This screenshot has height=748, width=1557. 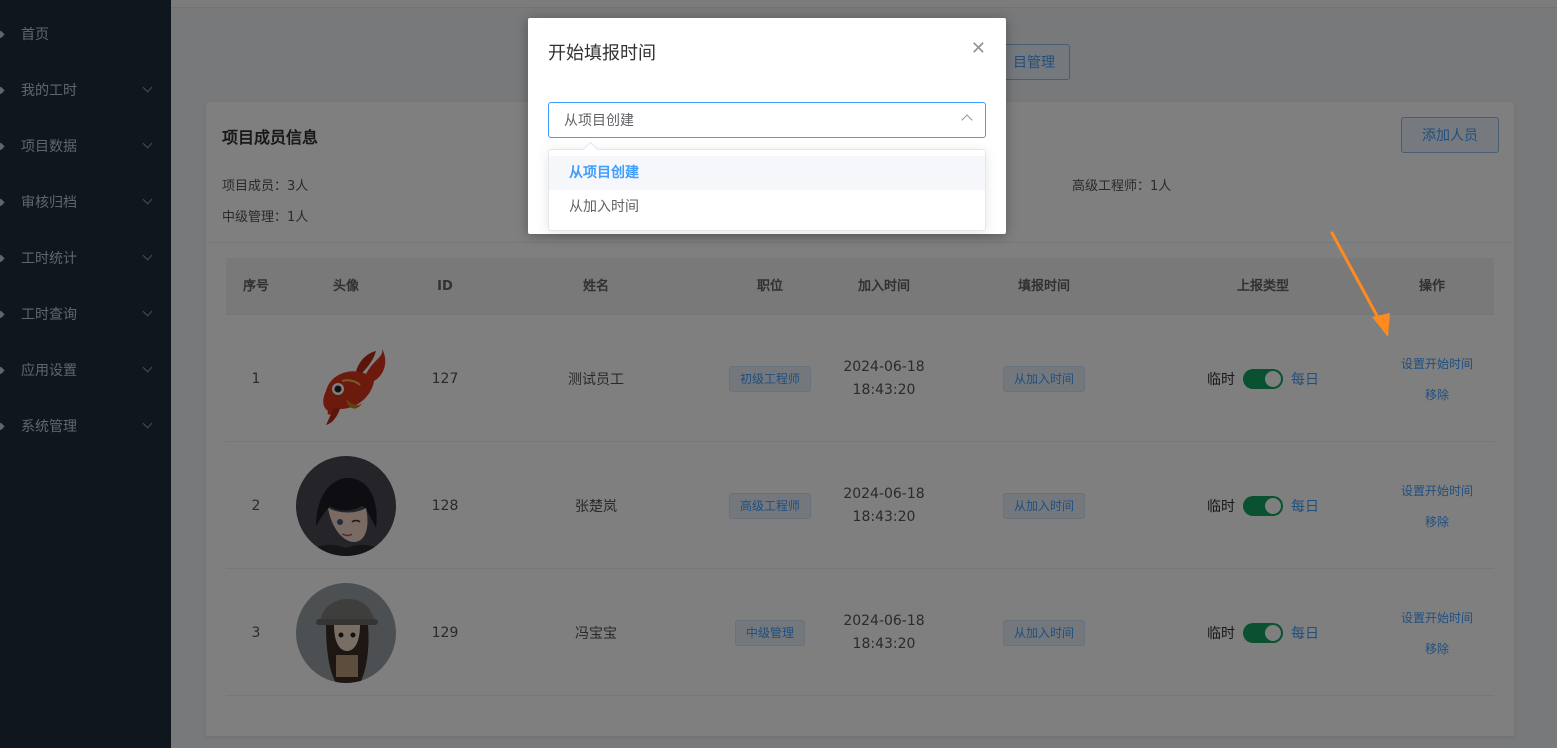 I want to click on annotation-arrow-icon, so click(x=1360, y=284).